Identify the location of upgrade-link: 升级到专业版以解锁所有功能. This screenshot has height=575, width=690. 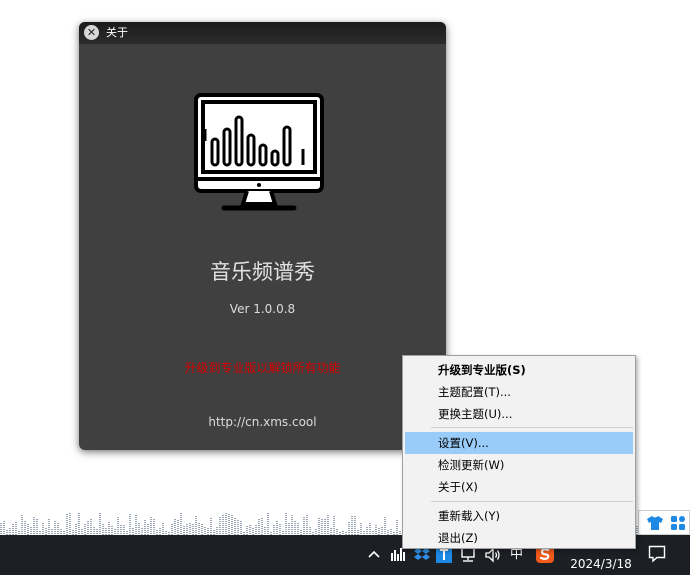
(262, 368).